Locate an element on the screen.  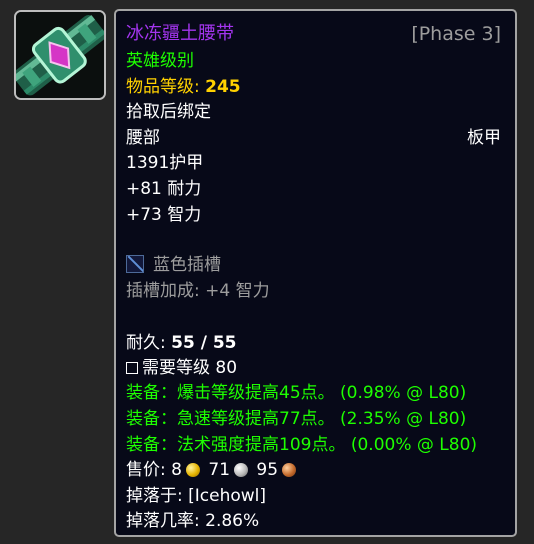
item-quality: 英雄级别 is located at coordinates (160, 61).